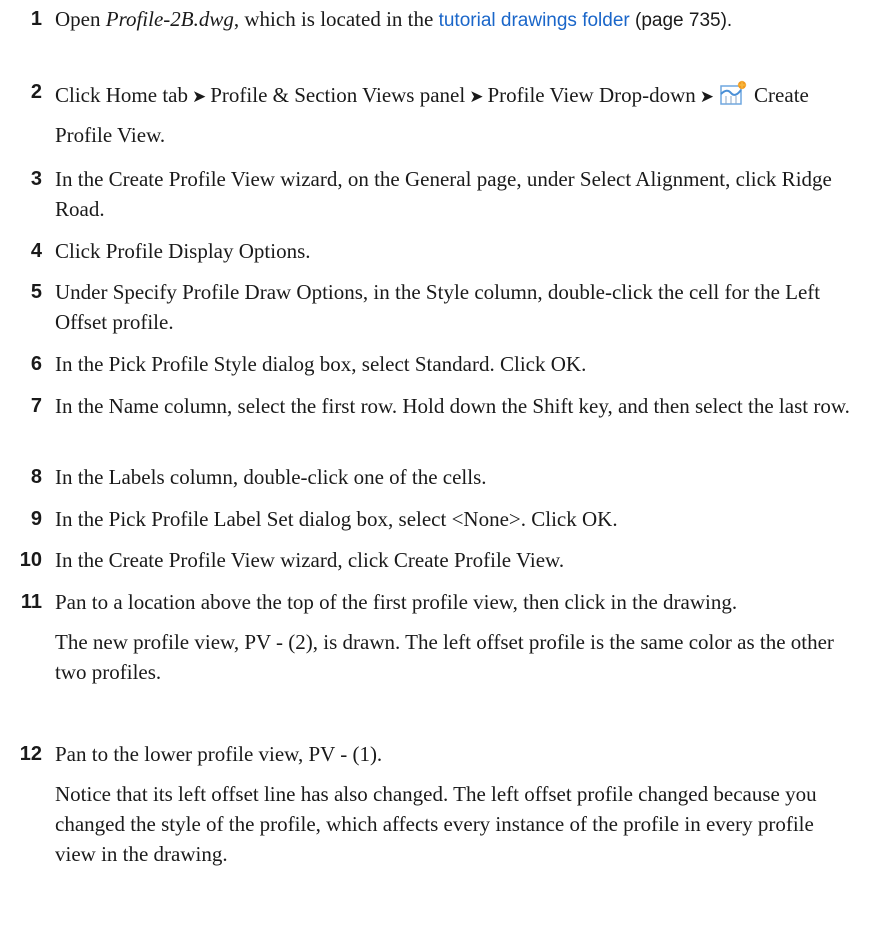 The height and width of the screenshot is (940, 869). I want to click on step-number: 9, so click(36, 519).